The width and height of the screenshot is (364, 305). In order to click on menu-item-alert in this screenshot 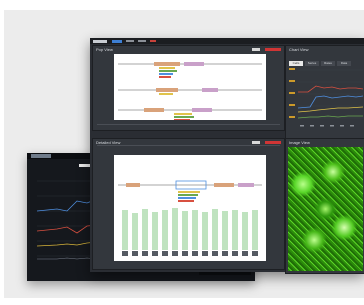, I will do `click(153, 41)`.